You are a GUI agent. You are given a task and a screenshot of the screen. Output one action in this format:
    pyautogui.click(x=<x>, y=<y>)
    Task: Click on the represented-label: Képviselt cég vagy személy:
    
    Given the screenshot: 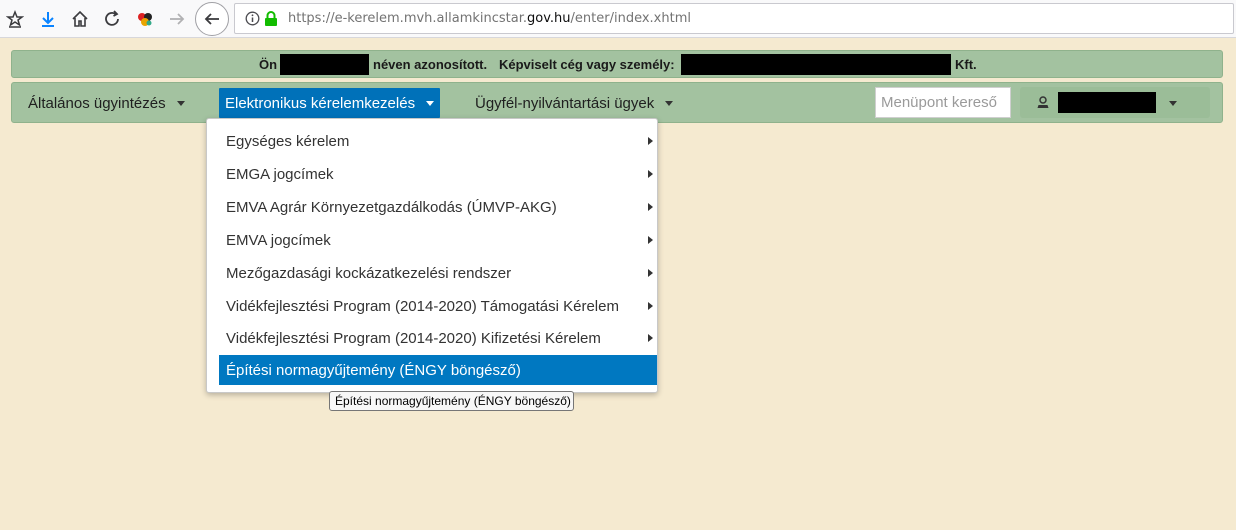 What is the action you would take?
    pyautogui.click(x=587, y=64)
    